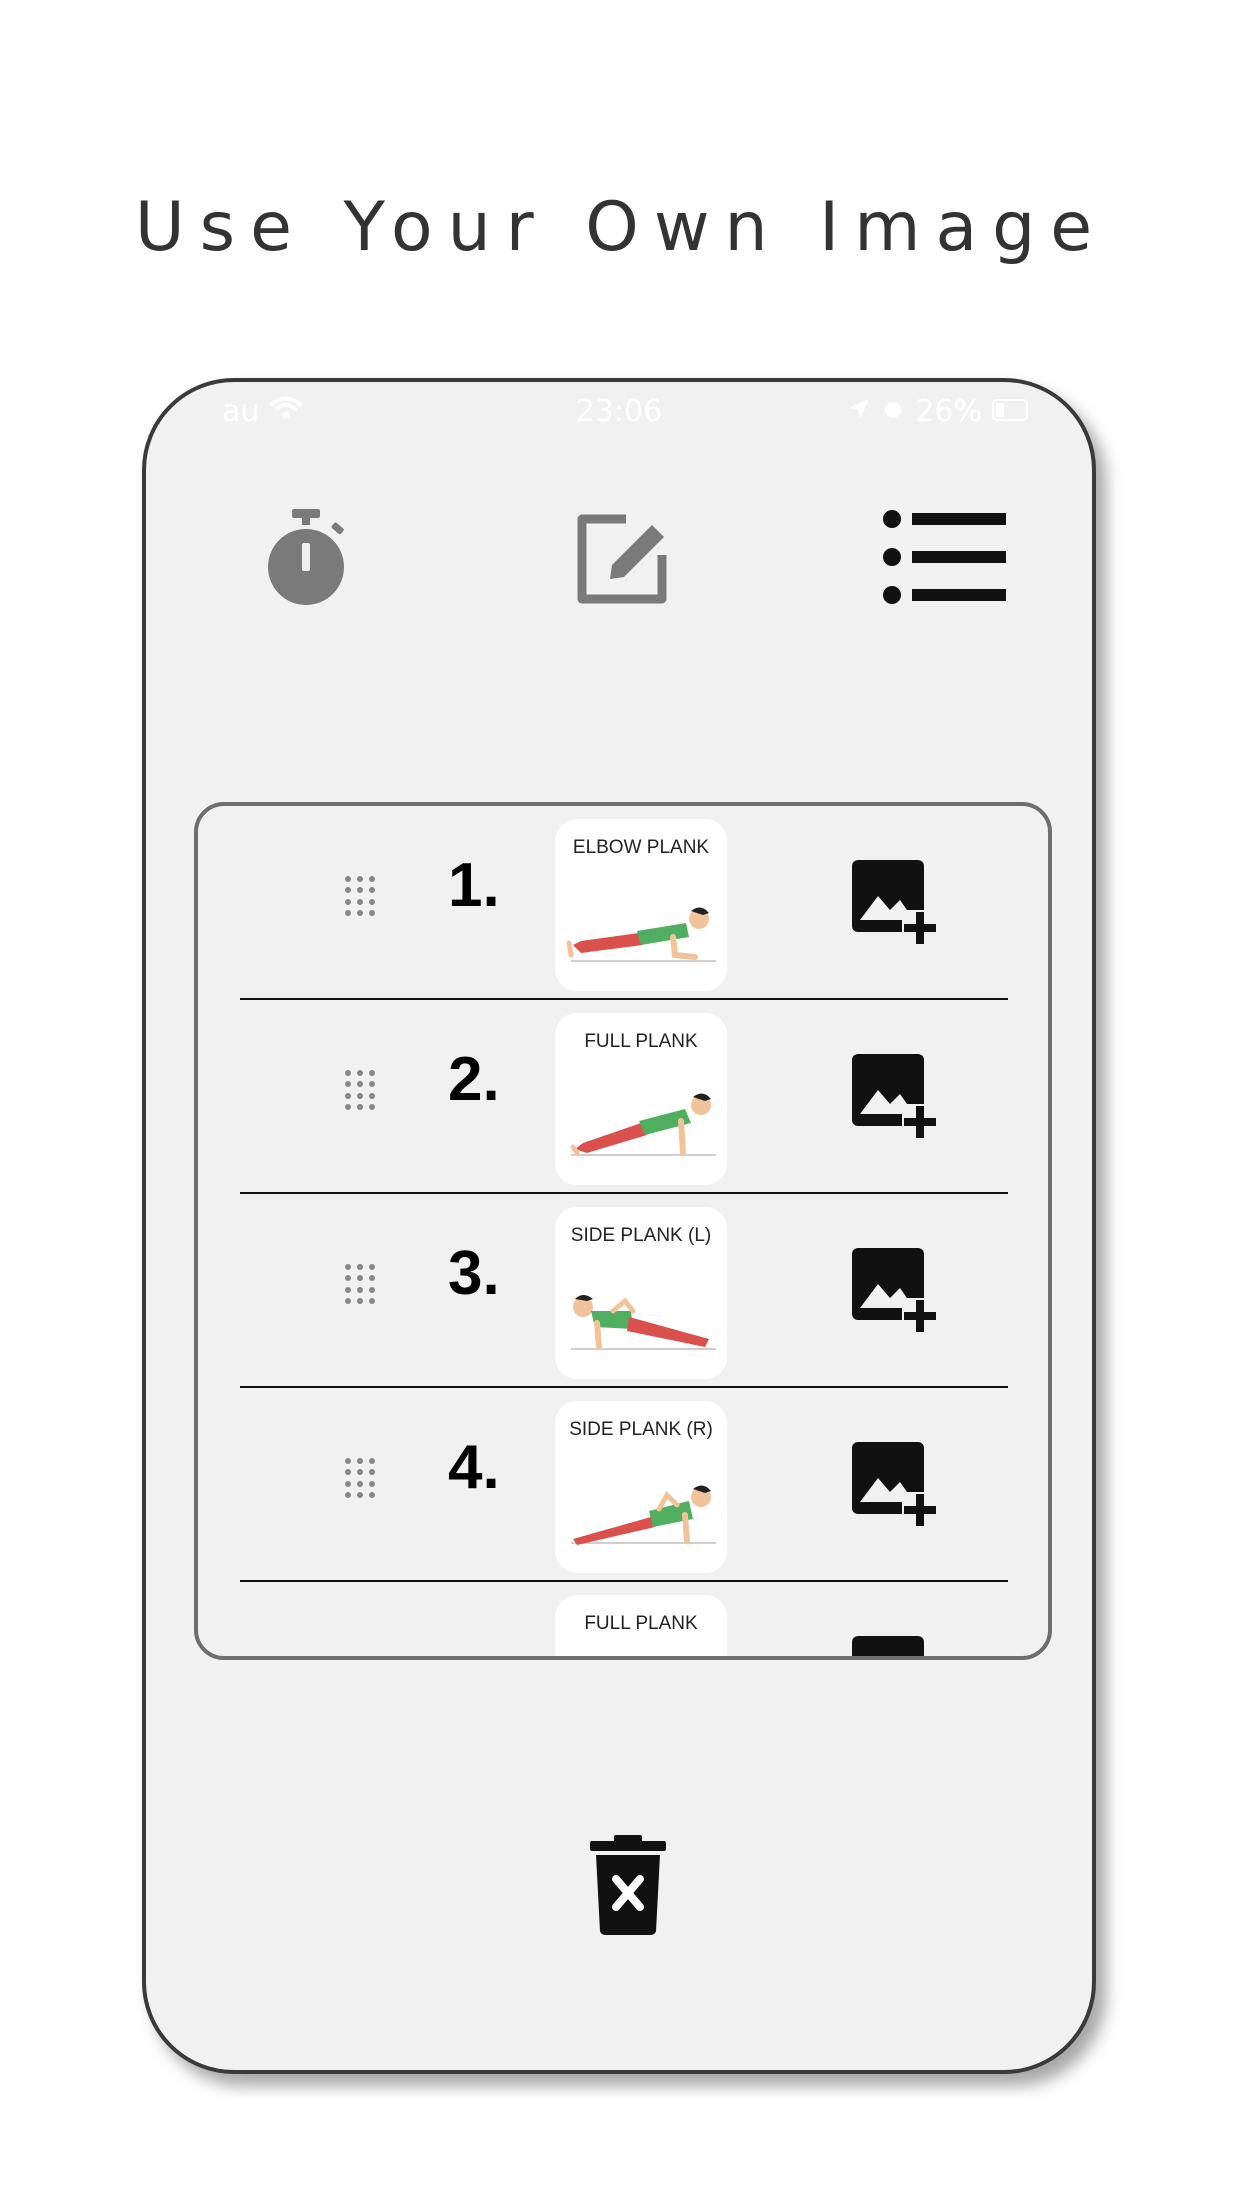 This screenshot has width=1242, height=2208. Describe the element at coordinates (948, 411) in the screenshot. I see `battery-percent: 26%` at that location.